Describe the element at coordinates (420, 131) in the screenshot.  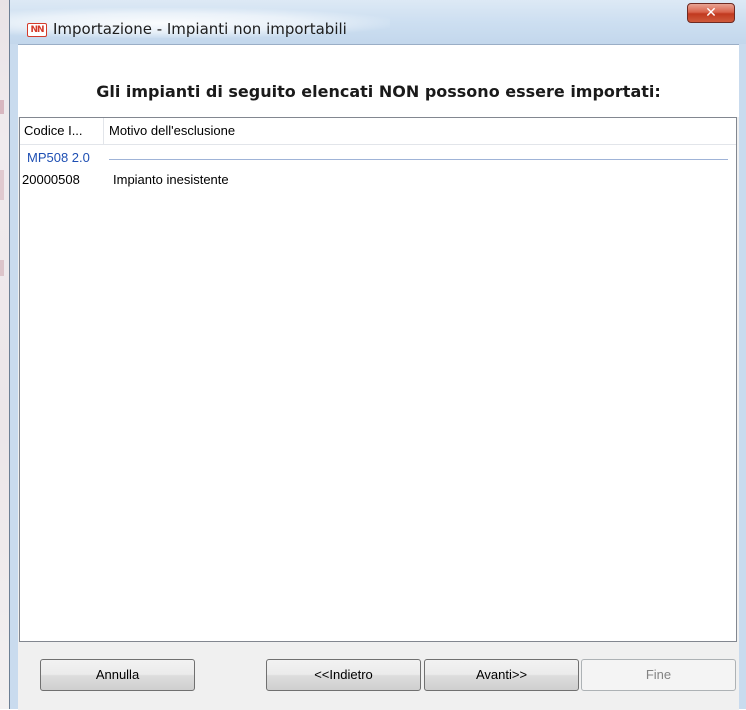
I see `column-header-reason: Motivo dell'esclusione` at that location.